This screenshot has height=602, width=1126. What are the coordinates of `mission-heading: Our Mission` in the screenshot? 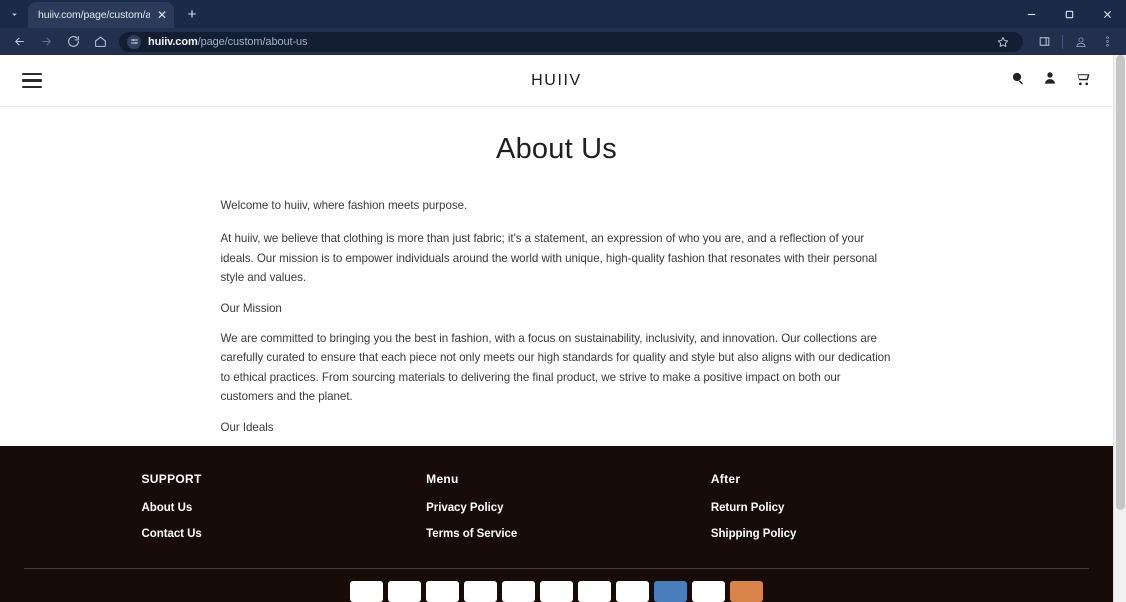 It's located at (251, 308).